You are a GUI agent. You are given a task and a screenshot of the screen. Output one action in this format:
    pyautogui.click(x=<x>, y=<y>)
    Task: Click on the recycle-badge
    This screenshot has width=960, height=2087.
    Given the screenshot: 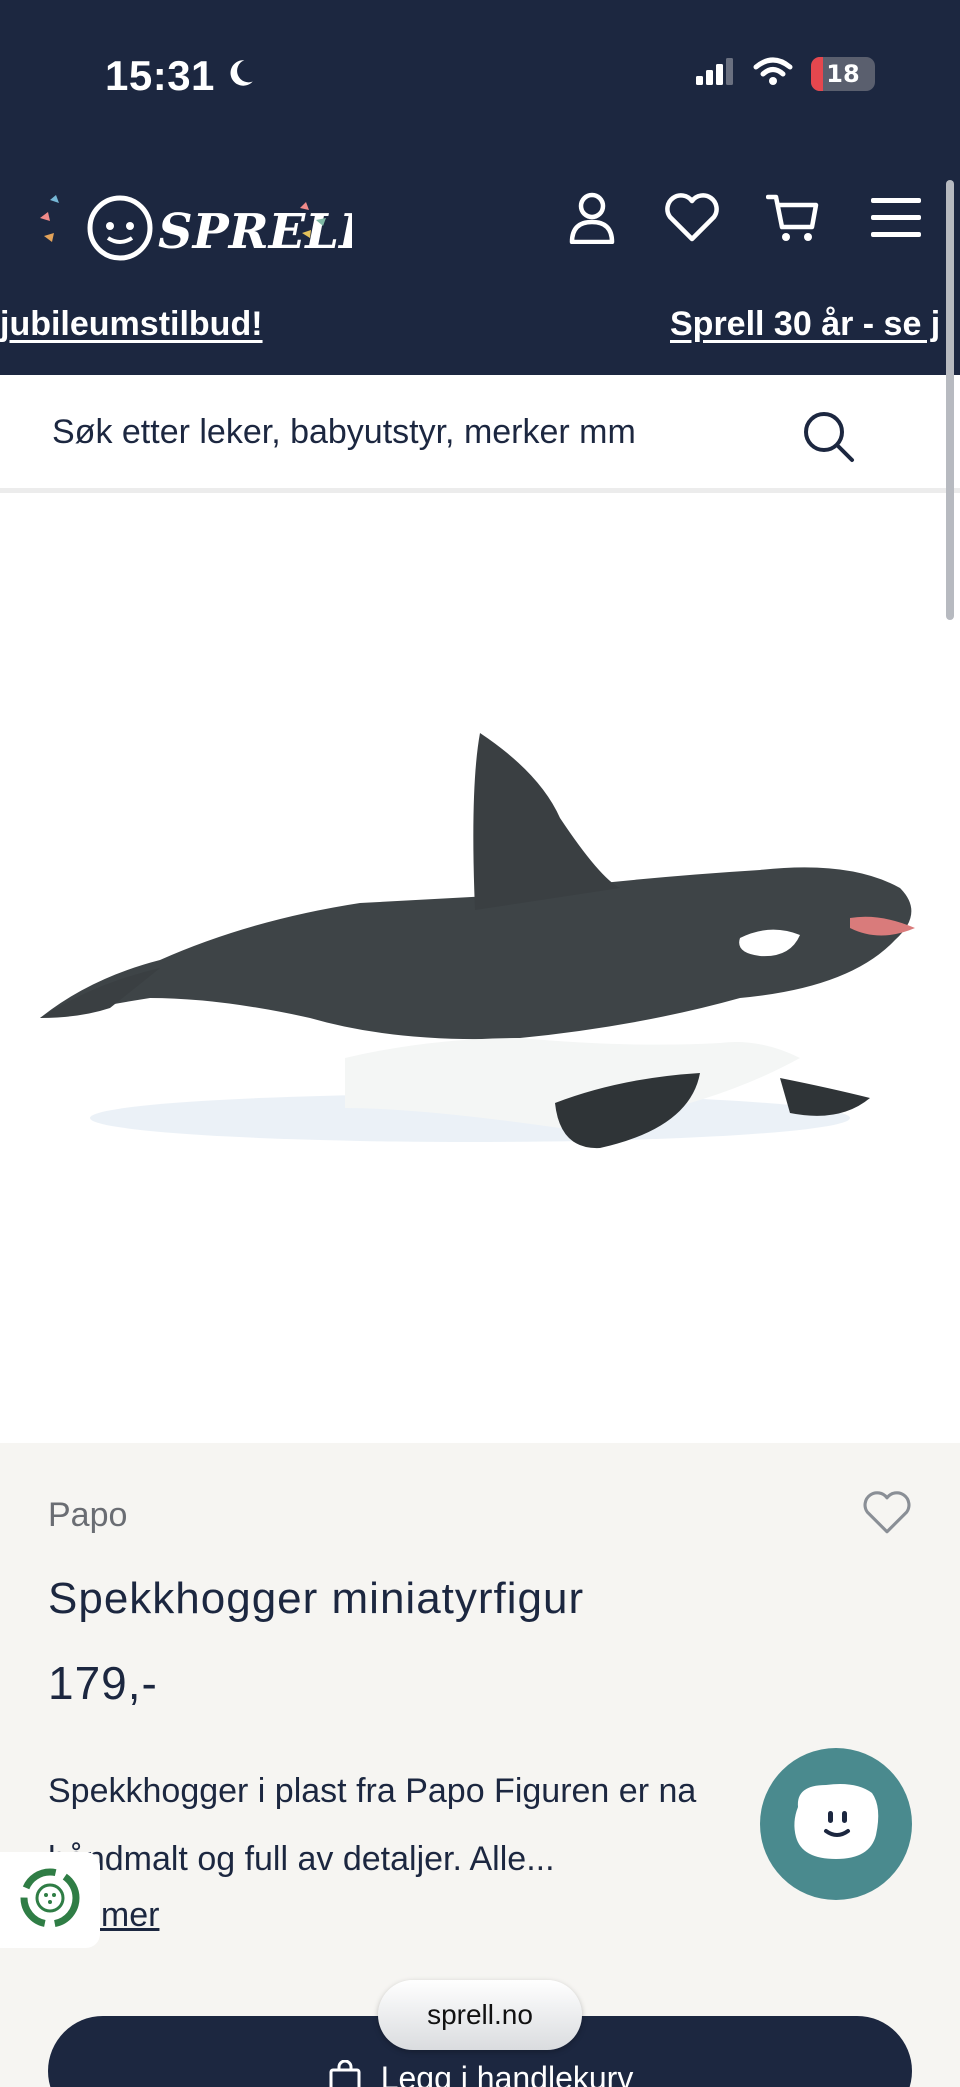 What is the action you would take?
    pyautogui.click(x=50, y=1900)
    